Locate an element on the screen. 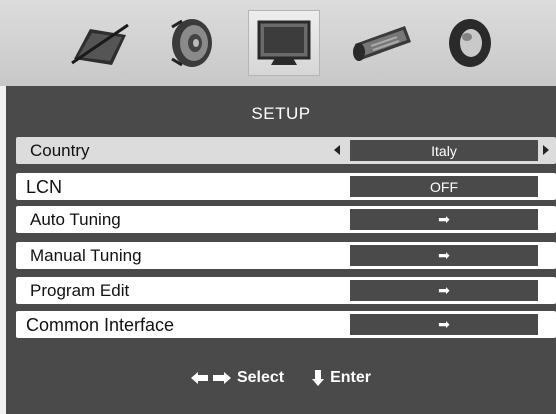 The image size is (556, 414). select-hint: Select is located at coordinates (237, 378).